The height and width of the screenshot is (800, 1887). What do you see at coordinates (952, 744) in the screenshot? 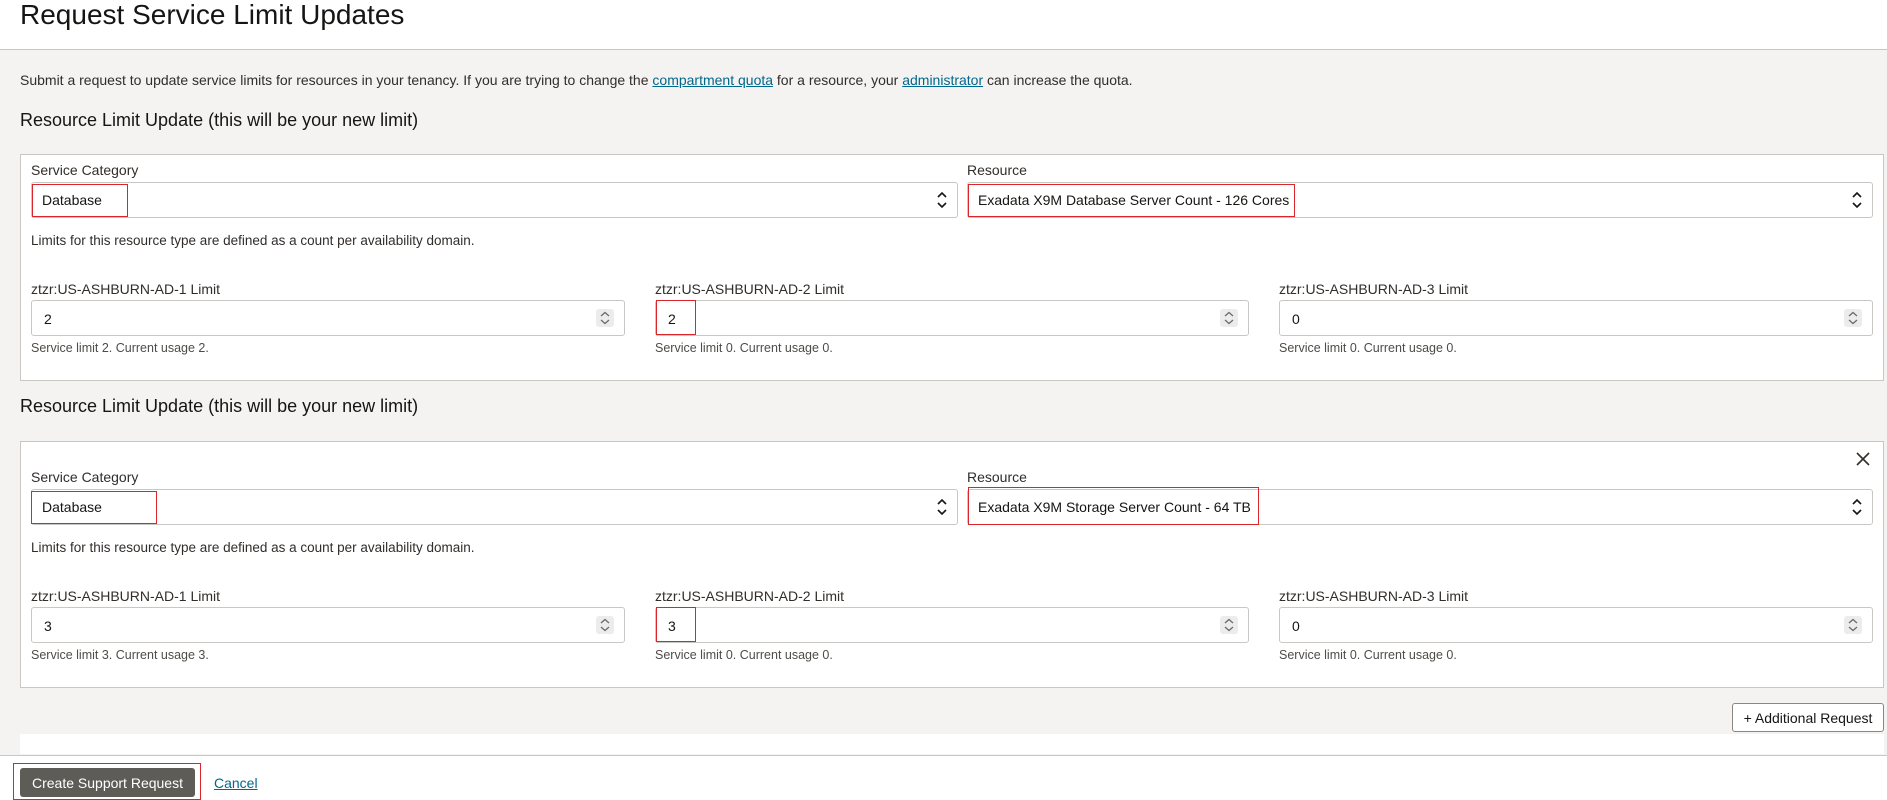
I see `content-bottom-edge` at bounding box center [952, 744].